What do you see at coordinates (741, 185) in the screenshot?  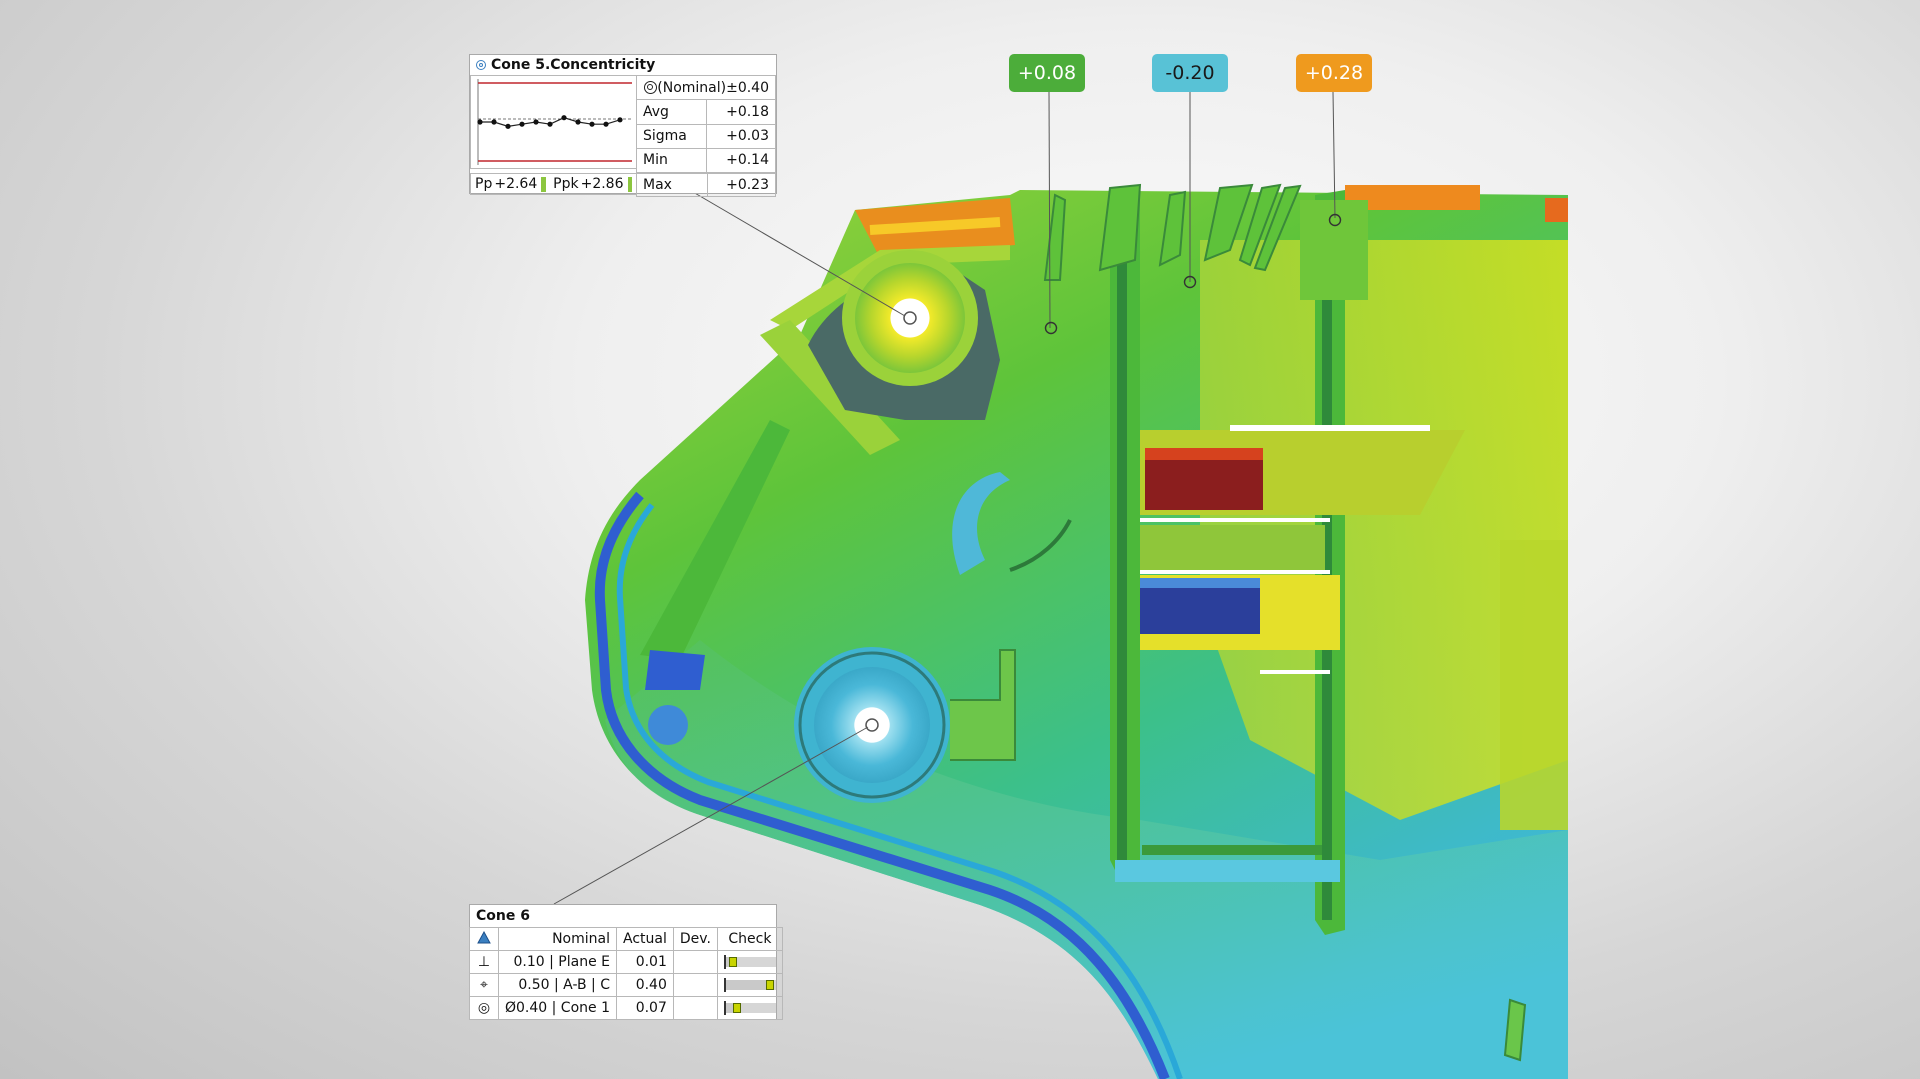 I see `stat-value: +0.23` at bounding box center [741, 185].